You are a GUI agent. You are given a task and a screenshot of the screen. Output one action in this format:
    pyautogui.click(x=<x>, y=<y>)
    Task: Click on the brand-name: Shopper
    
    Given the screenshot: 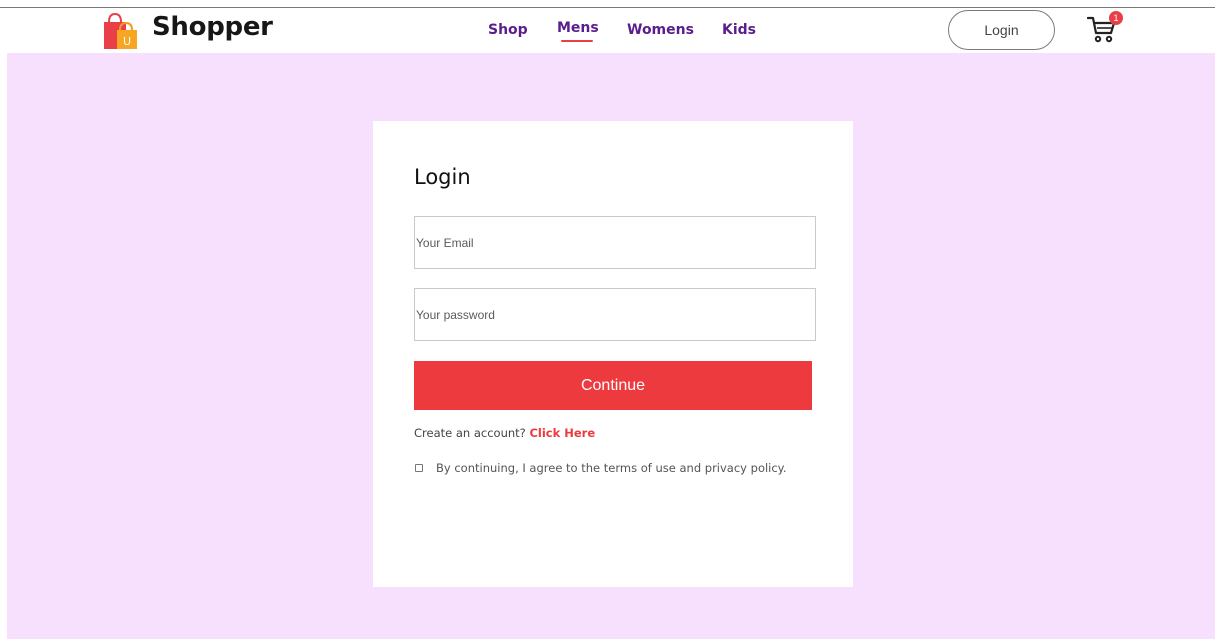 What is the action you would take?
    pyautogui.click(x=212, y=27)
    